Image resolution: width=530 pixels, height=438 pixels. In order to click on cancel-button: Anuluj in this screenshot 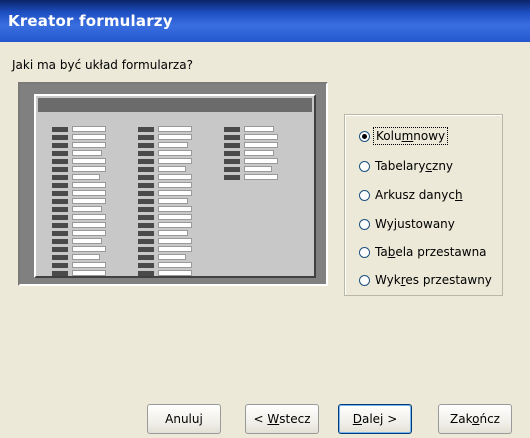, I will do `click(184, 419)`.